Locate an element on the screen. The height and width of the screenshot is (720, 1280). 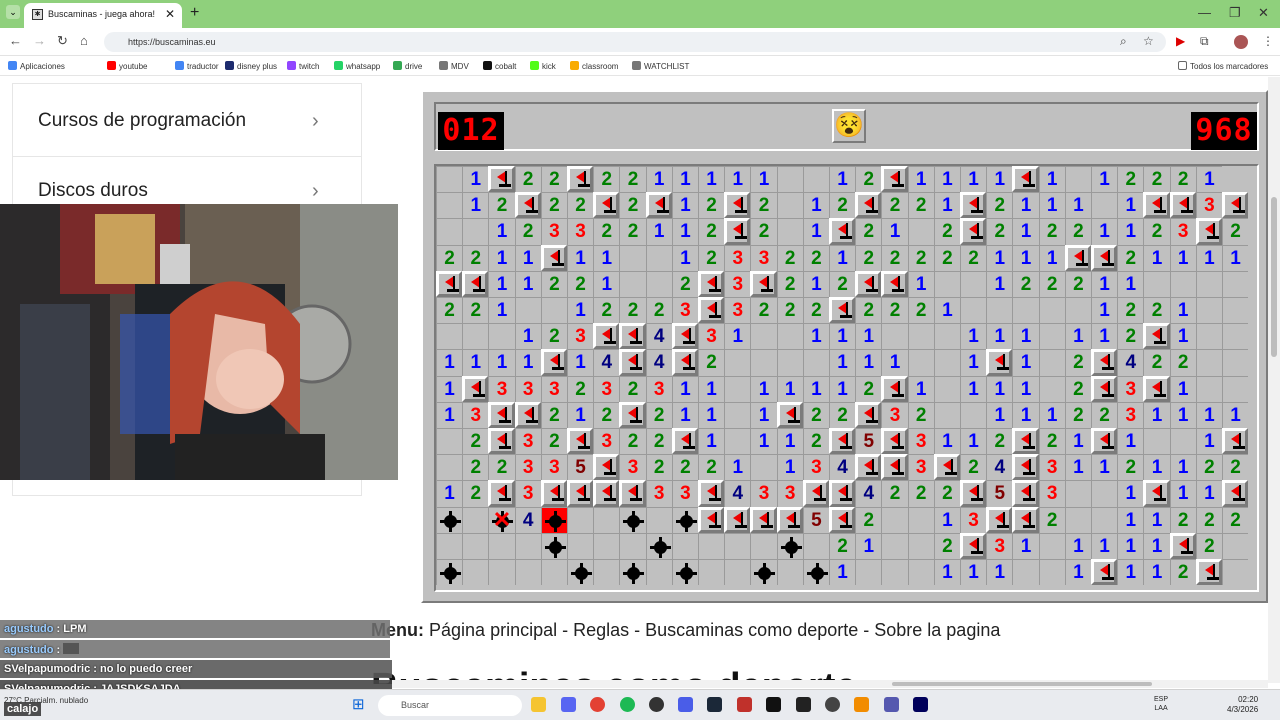
bookmark-drive: drive is located at coordinates (407, 66).